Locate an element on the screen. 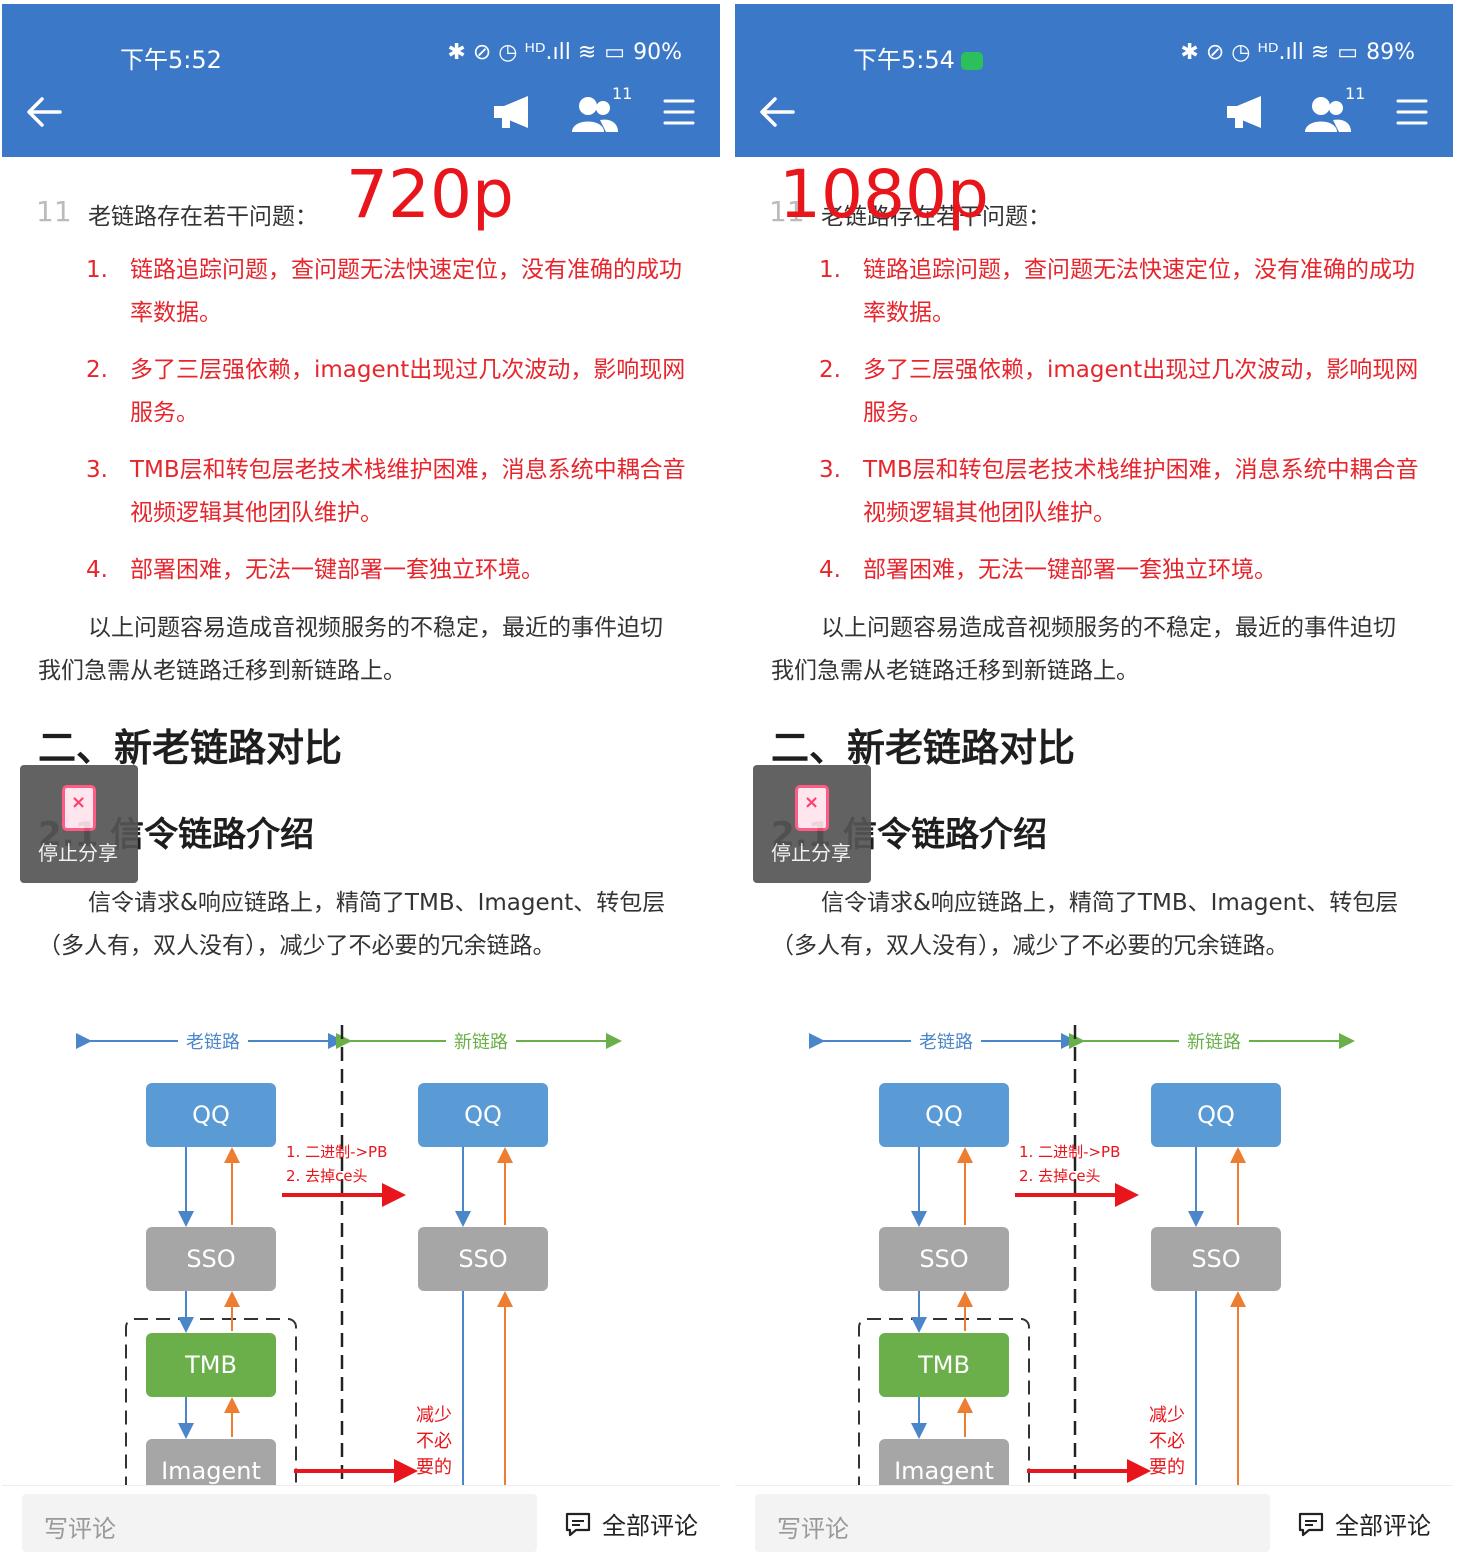 Image resolution: width=1461 pixels, height=1561 pixels. section-heading: 二、新老链路对比 is located at coordinates (190, 748).